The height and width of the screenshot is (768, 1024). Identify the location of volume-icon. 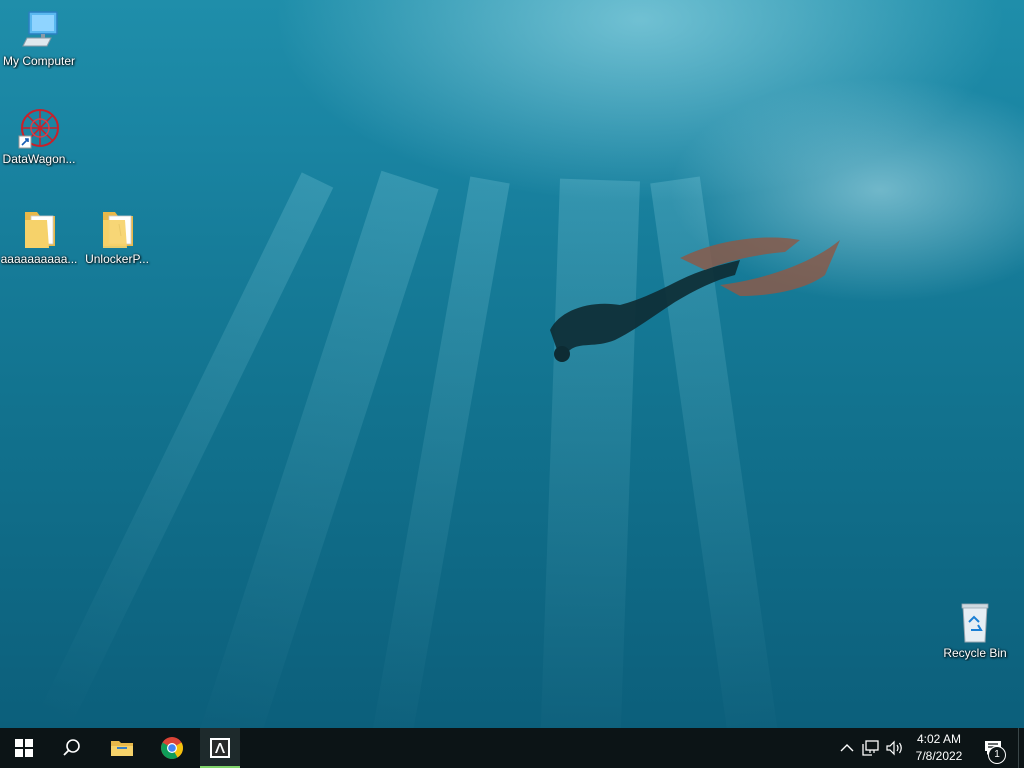
(894, 748).